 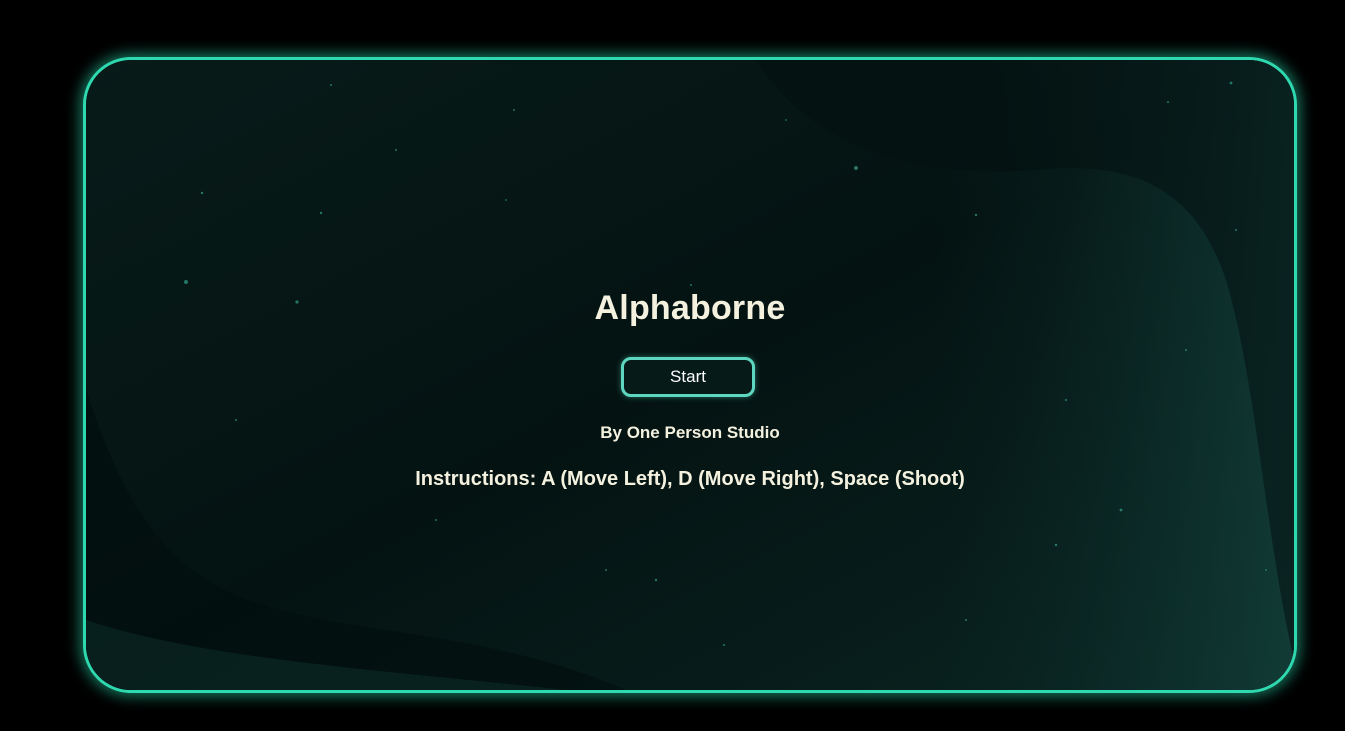 I want to click on game-title: Alphaborne, so click(x=690, y=308).